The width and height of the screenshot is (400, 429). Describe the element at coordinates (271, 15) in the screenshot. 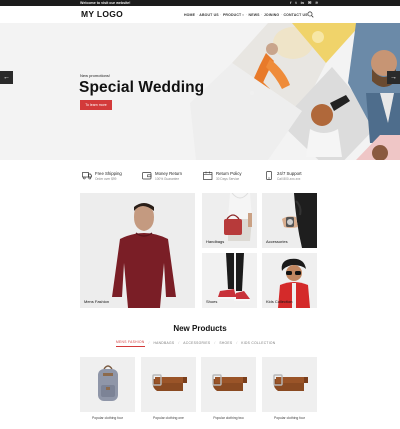

I see `nav-joining: JOINING` at that location.